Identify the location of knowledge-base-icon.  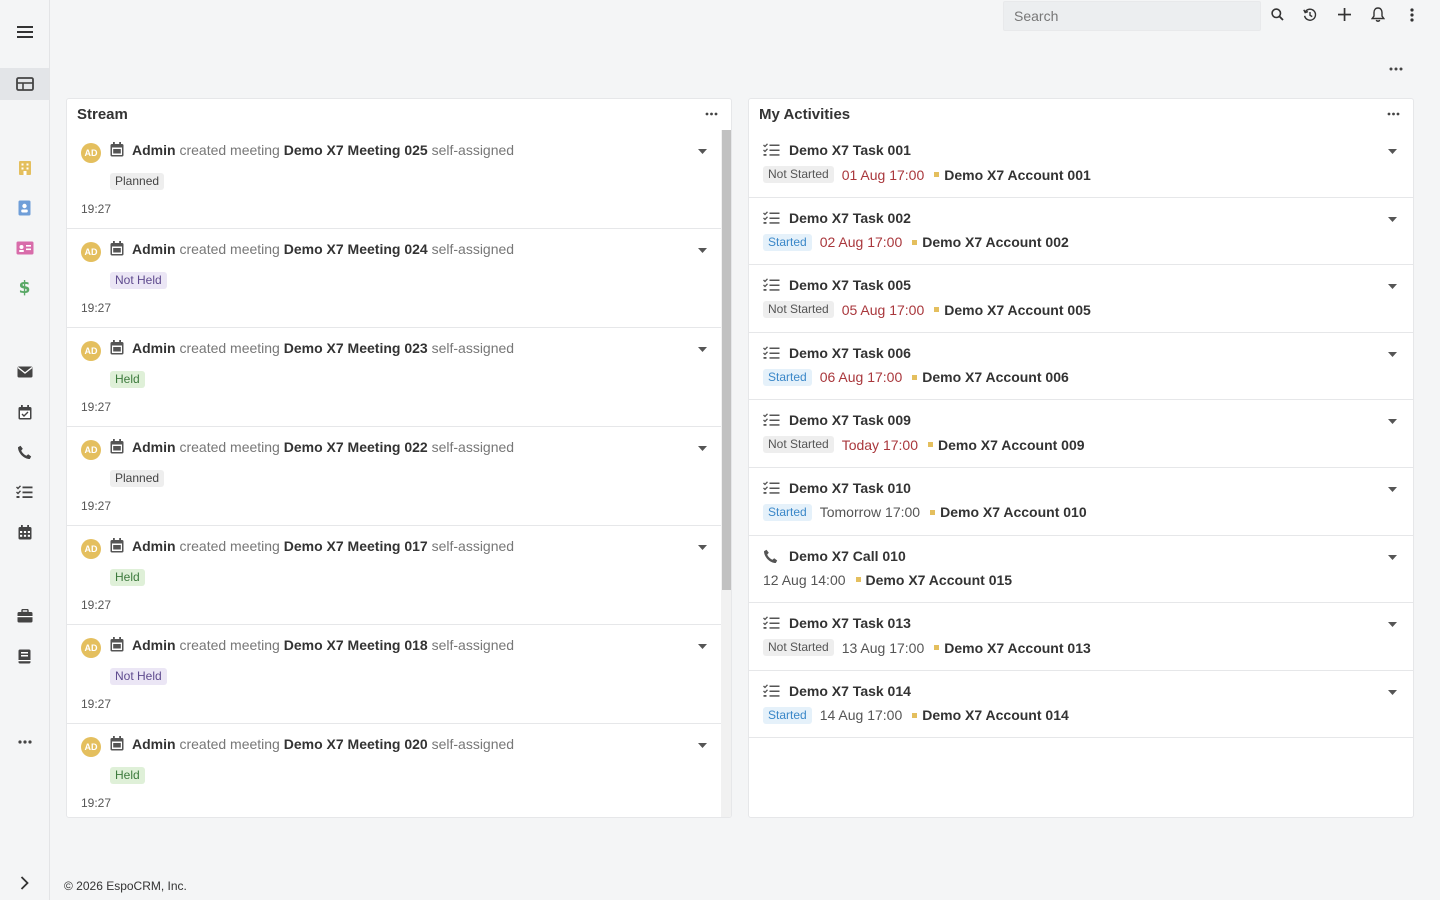
(24, 656).